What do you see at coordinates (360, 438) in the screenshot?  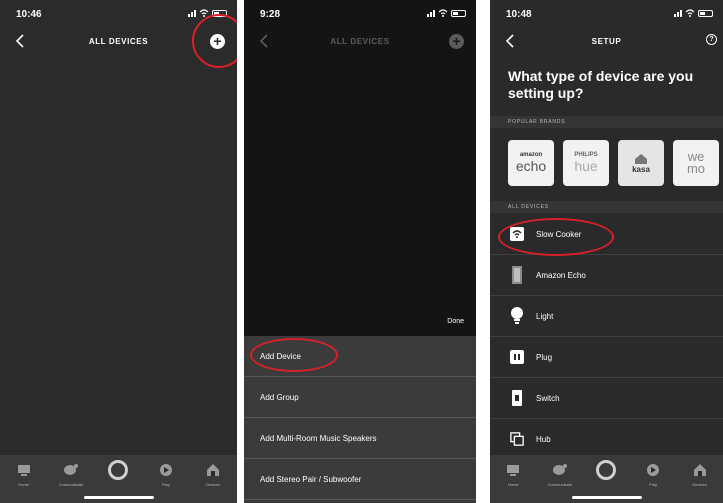 I see `menu-item-add-multi-room: Add Multi-Room Music Speakers` at bounding box center [360, 438].